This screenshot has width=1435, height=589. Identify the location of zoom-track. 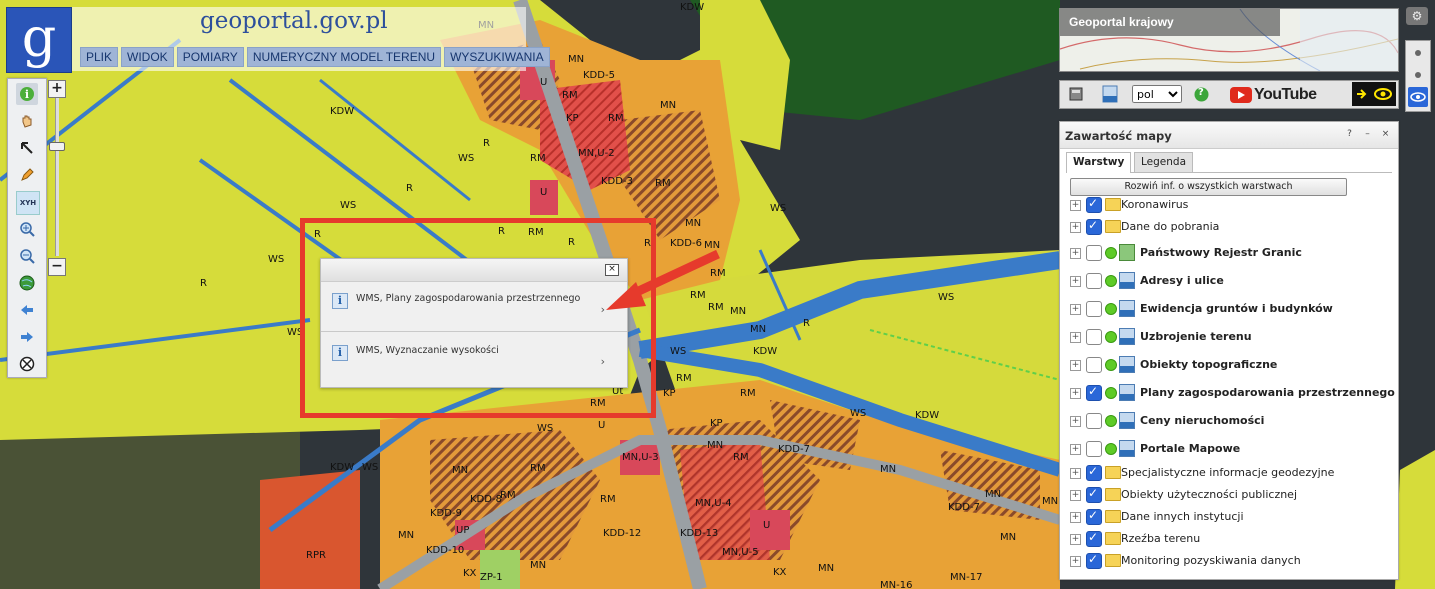
(57, 177).